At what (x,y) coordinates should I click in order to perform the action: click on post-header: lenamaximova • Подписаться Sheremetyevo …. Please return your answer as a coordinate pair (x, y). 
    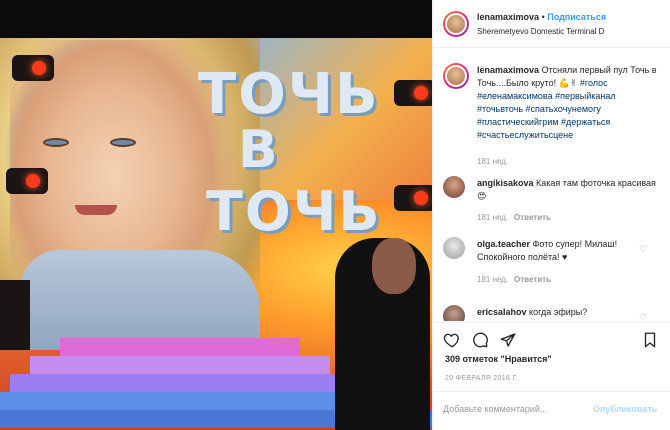
    Looking at the image, I should click on (551, 24).